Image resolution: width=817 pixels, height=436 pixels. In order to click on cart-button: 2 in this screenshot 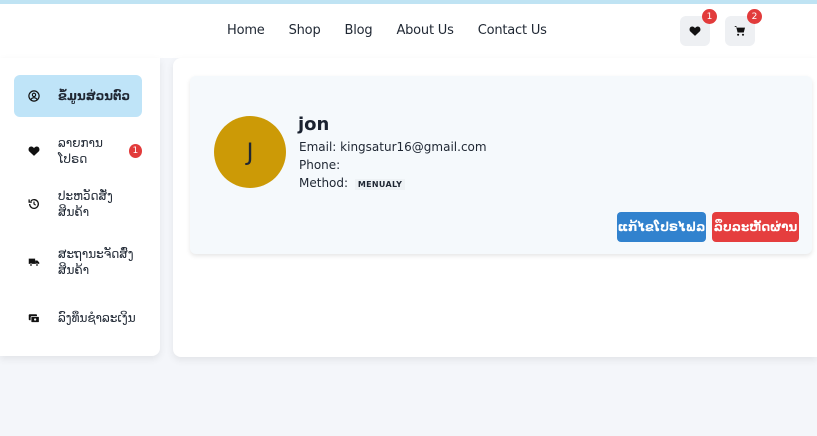, I will do `click(743, 27)`.